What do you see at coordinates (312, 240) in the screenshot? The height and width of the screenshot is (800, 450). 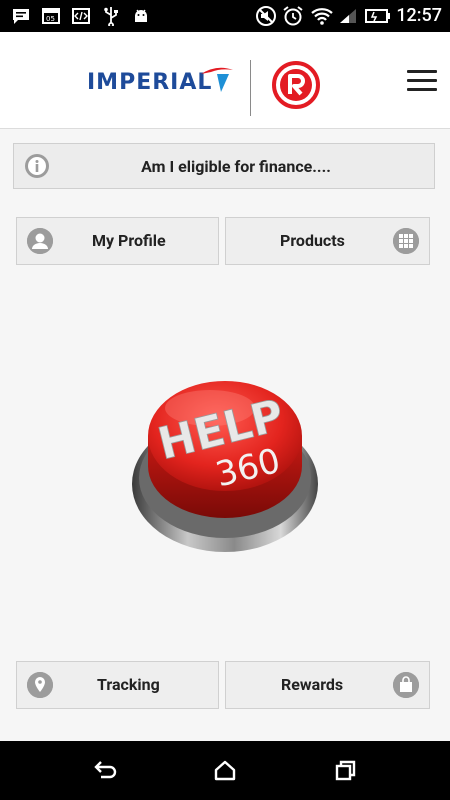 I see `products-label: Products` at bounding box center [312, 240].